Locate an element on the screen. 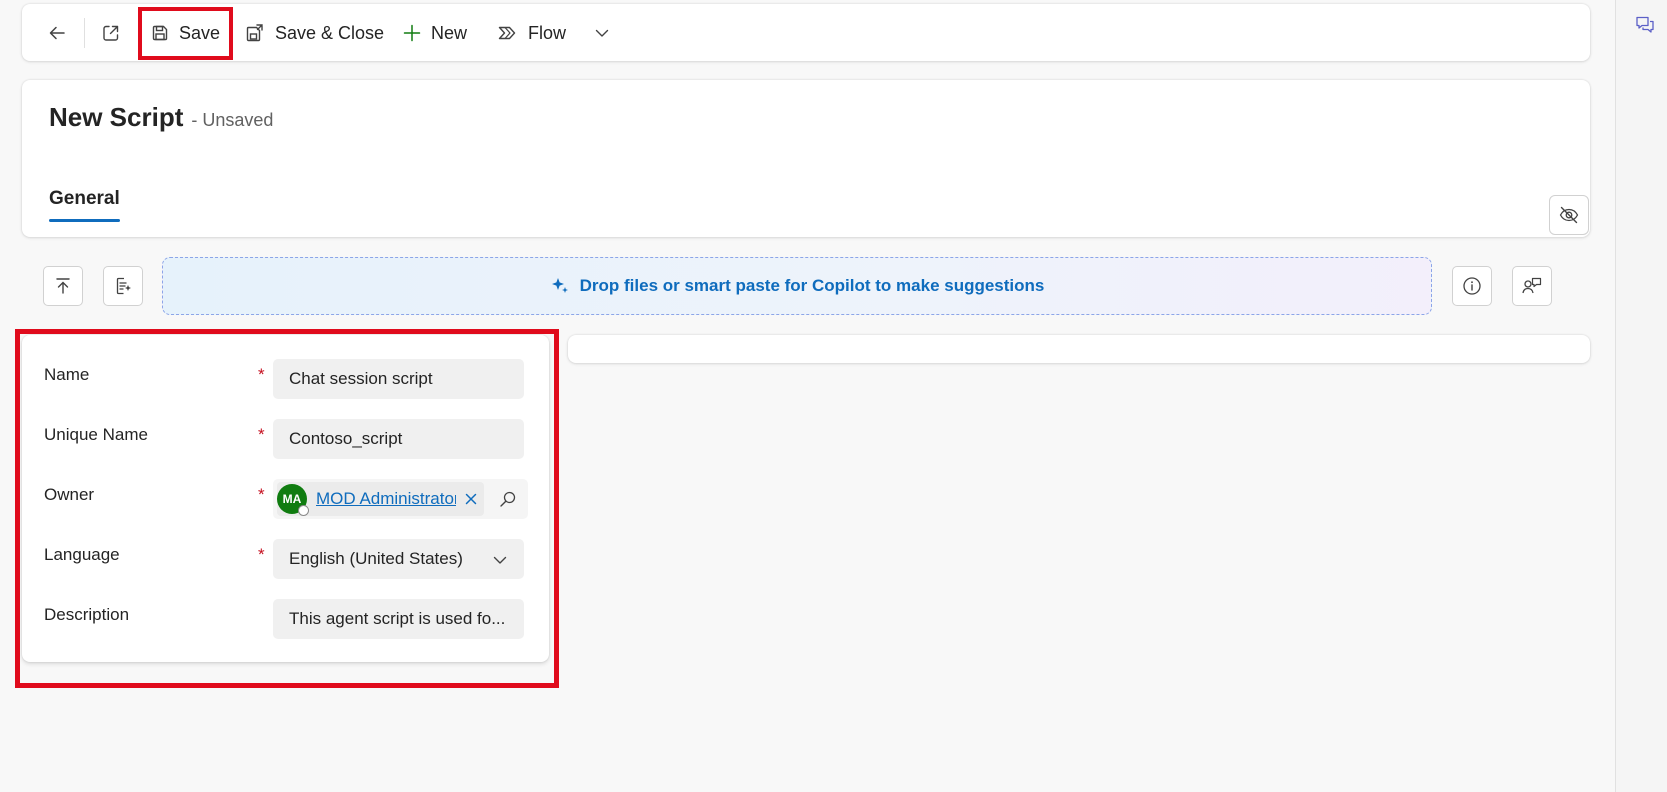 The image size is (1667, 792). document-sparkle-icon is located at coordinates (123, 286).